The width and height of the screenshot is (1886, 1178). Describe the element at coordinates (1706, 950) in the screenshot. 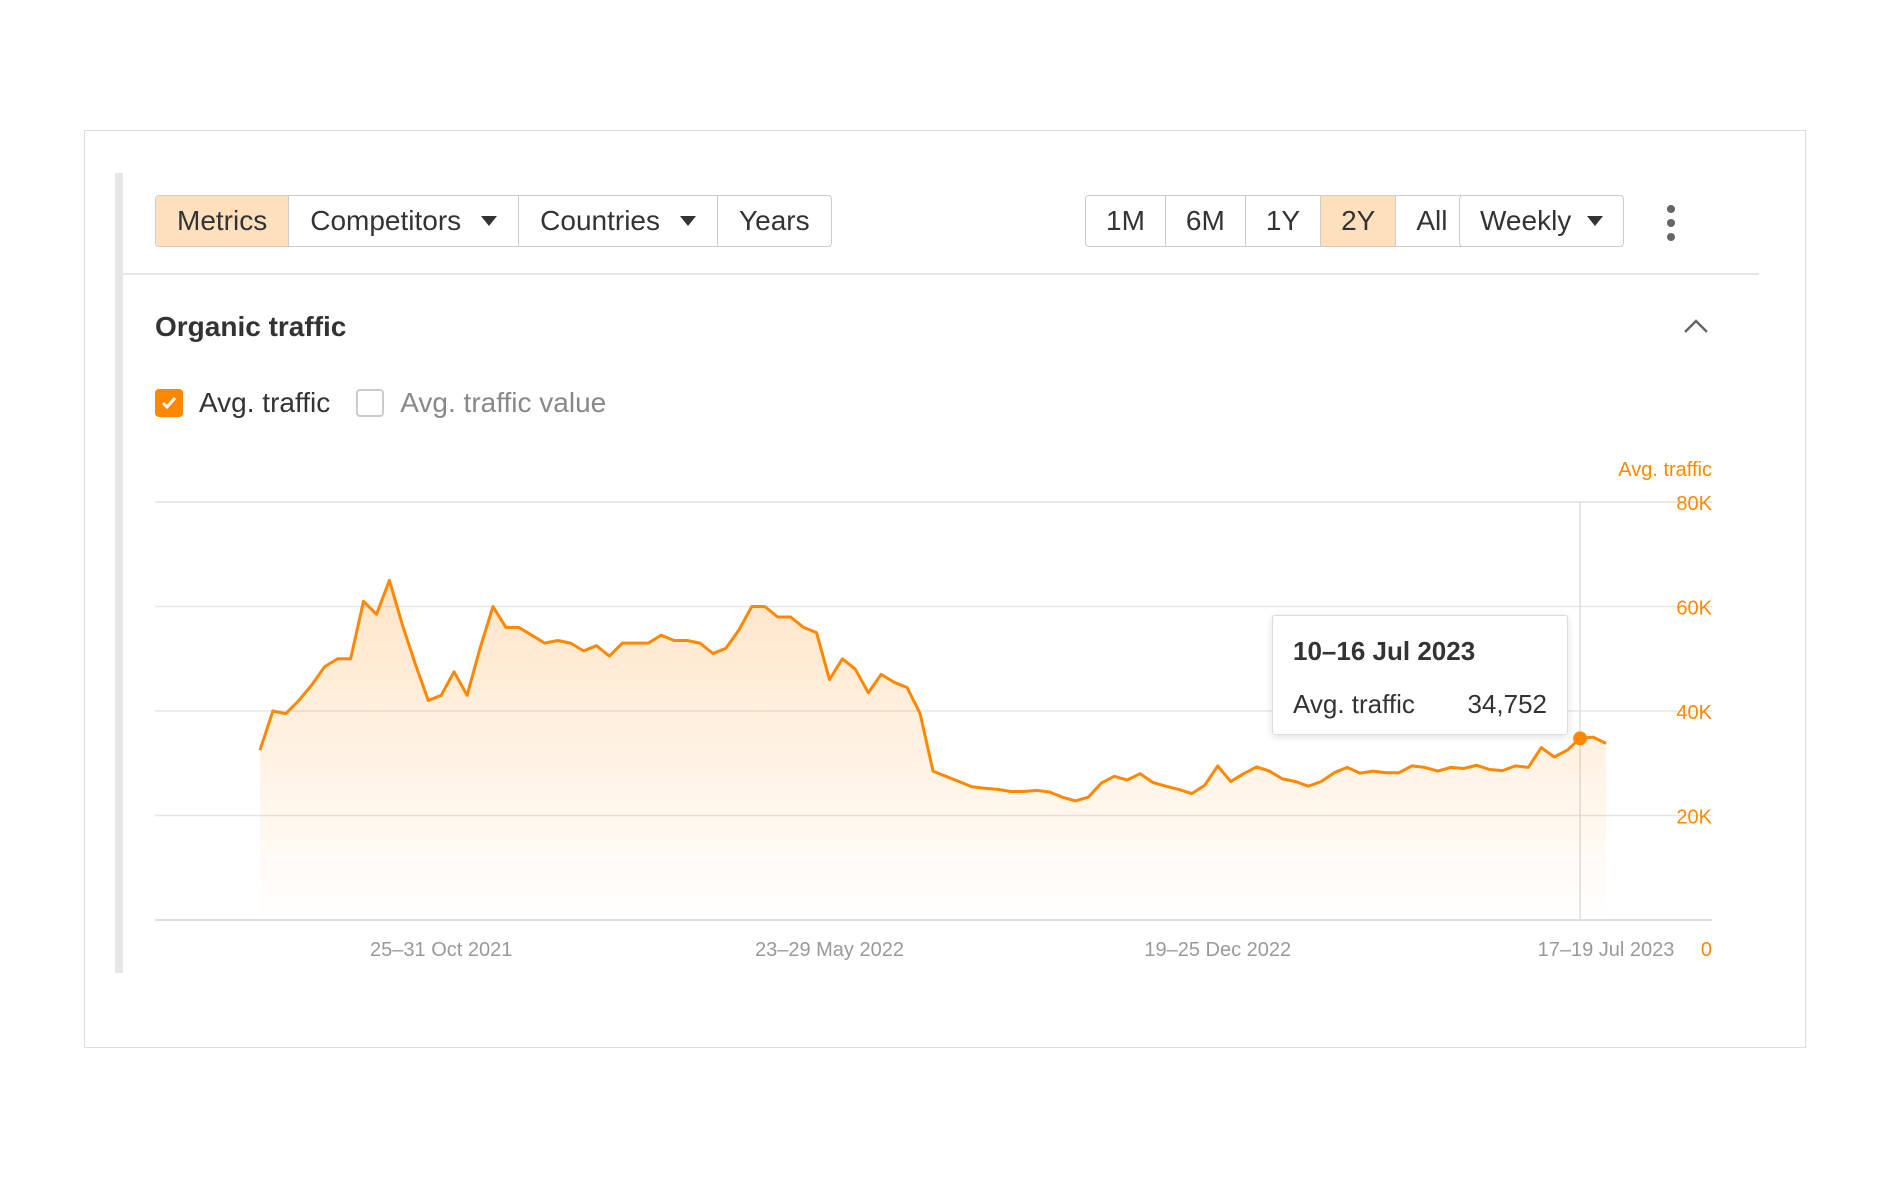

I see `y-tick-label-zero: 0` at that location.